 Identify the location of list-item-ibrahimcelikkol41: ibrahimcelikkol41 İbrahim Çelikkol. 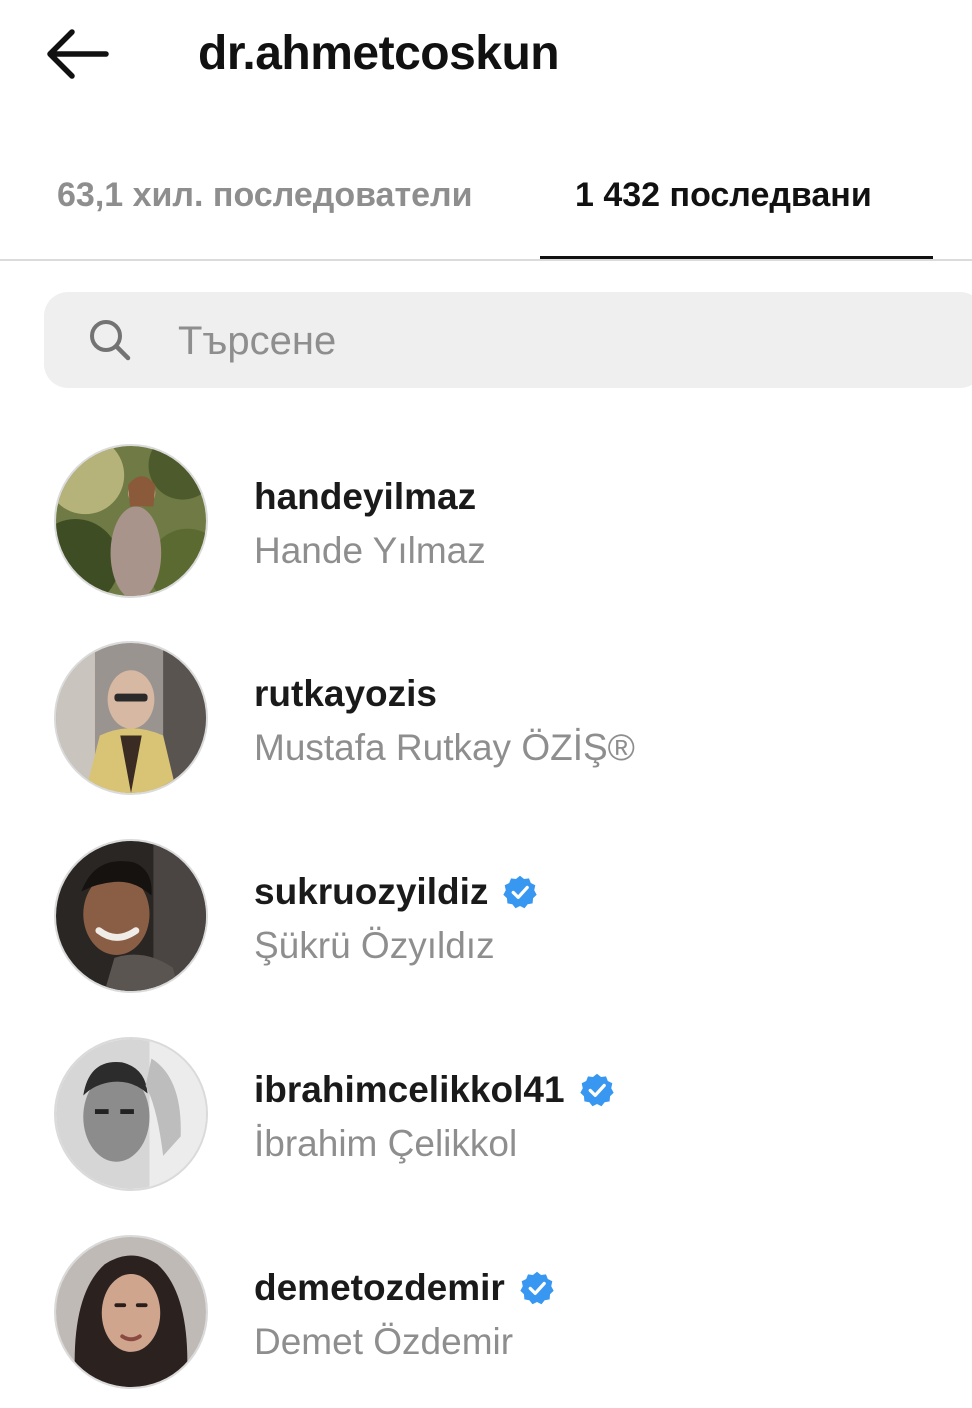
(486, 1132).